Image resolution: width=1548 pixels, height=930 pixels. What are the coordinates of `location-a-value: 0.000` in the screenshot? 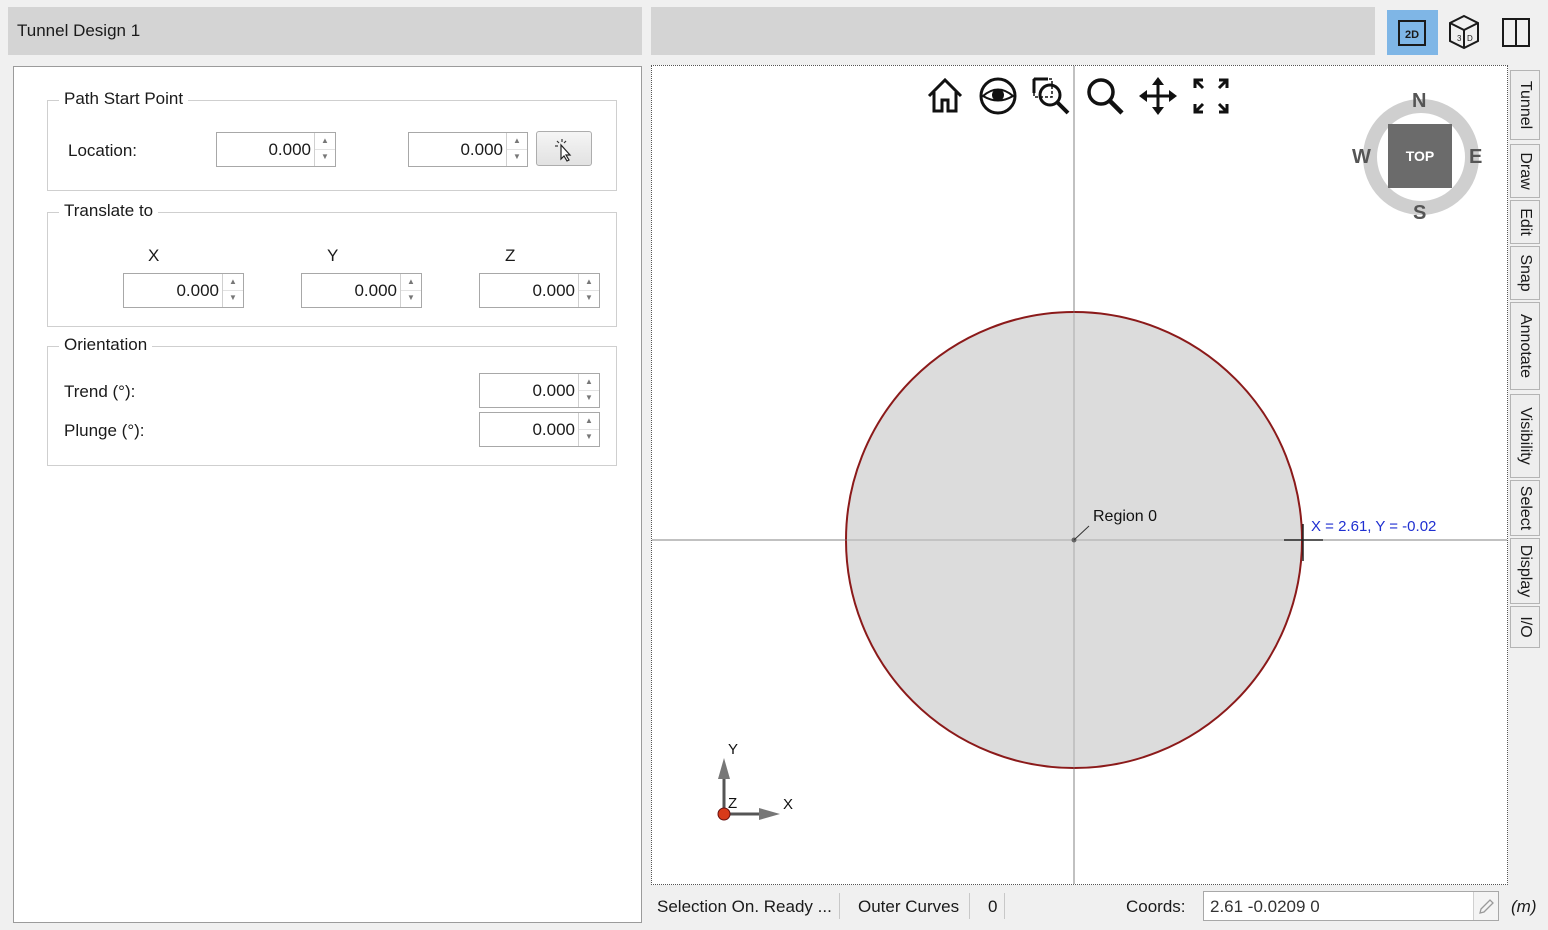 It's located at (289, 150).